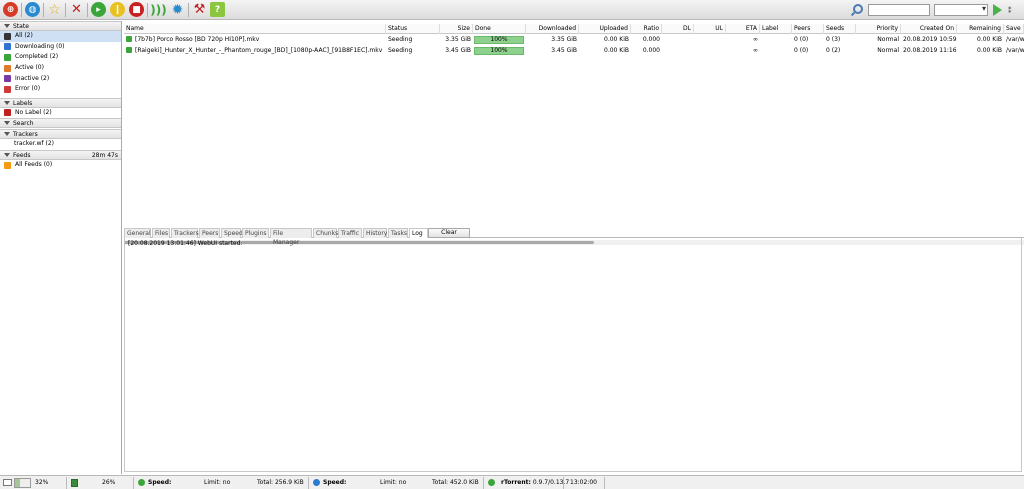 The width and height of the screenshot is (1024, 489). What do you see at coordinates (217, 9) in the screenshot?
I see `help-icon: ?` at bounding box center [217, 9].